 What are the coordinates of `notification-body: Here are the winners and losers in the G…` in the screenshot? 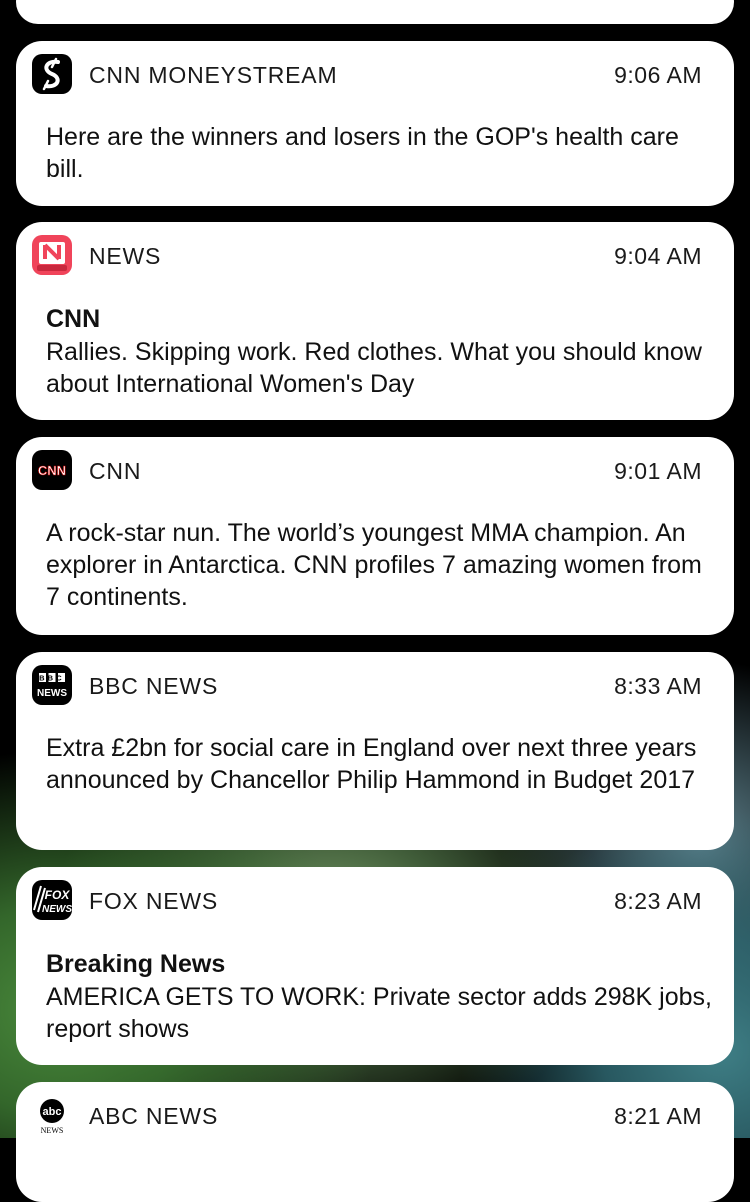 It's located at (381, 153).